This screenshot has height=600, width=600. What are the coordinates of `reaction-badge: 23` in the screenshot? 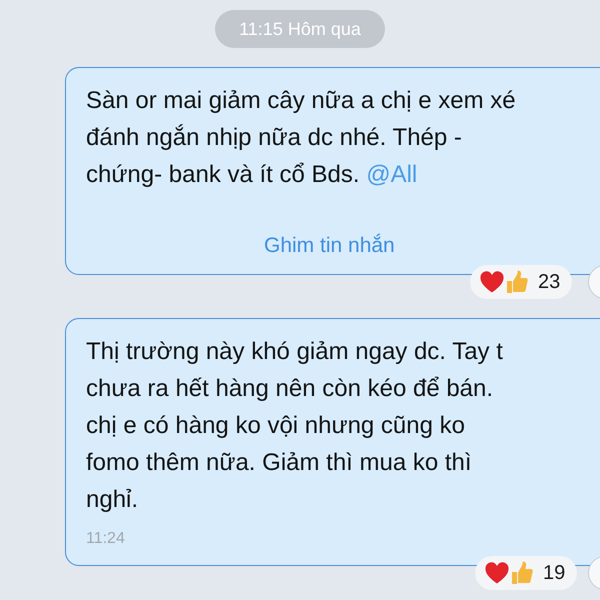 It's located at (521, 282).